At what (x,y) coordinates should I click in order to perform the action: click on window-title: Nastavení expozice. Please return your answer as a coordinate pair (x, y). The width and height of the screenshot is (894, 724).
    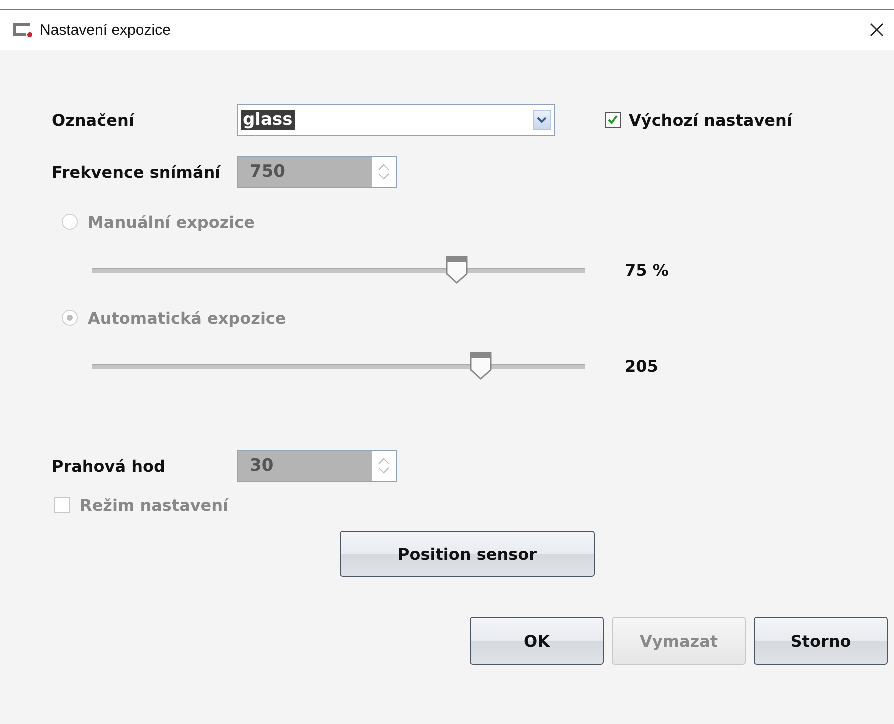
    Looking at the image, I should click on (106, 30).